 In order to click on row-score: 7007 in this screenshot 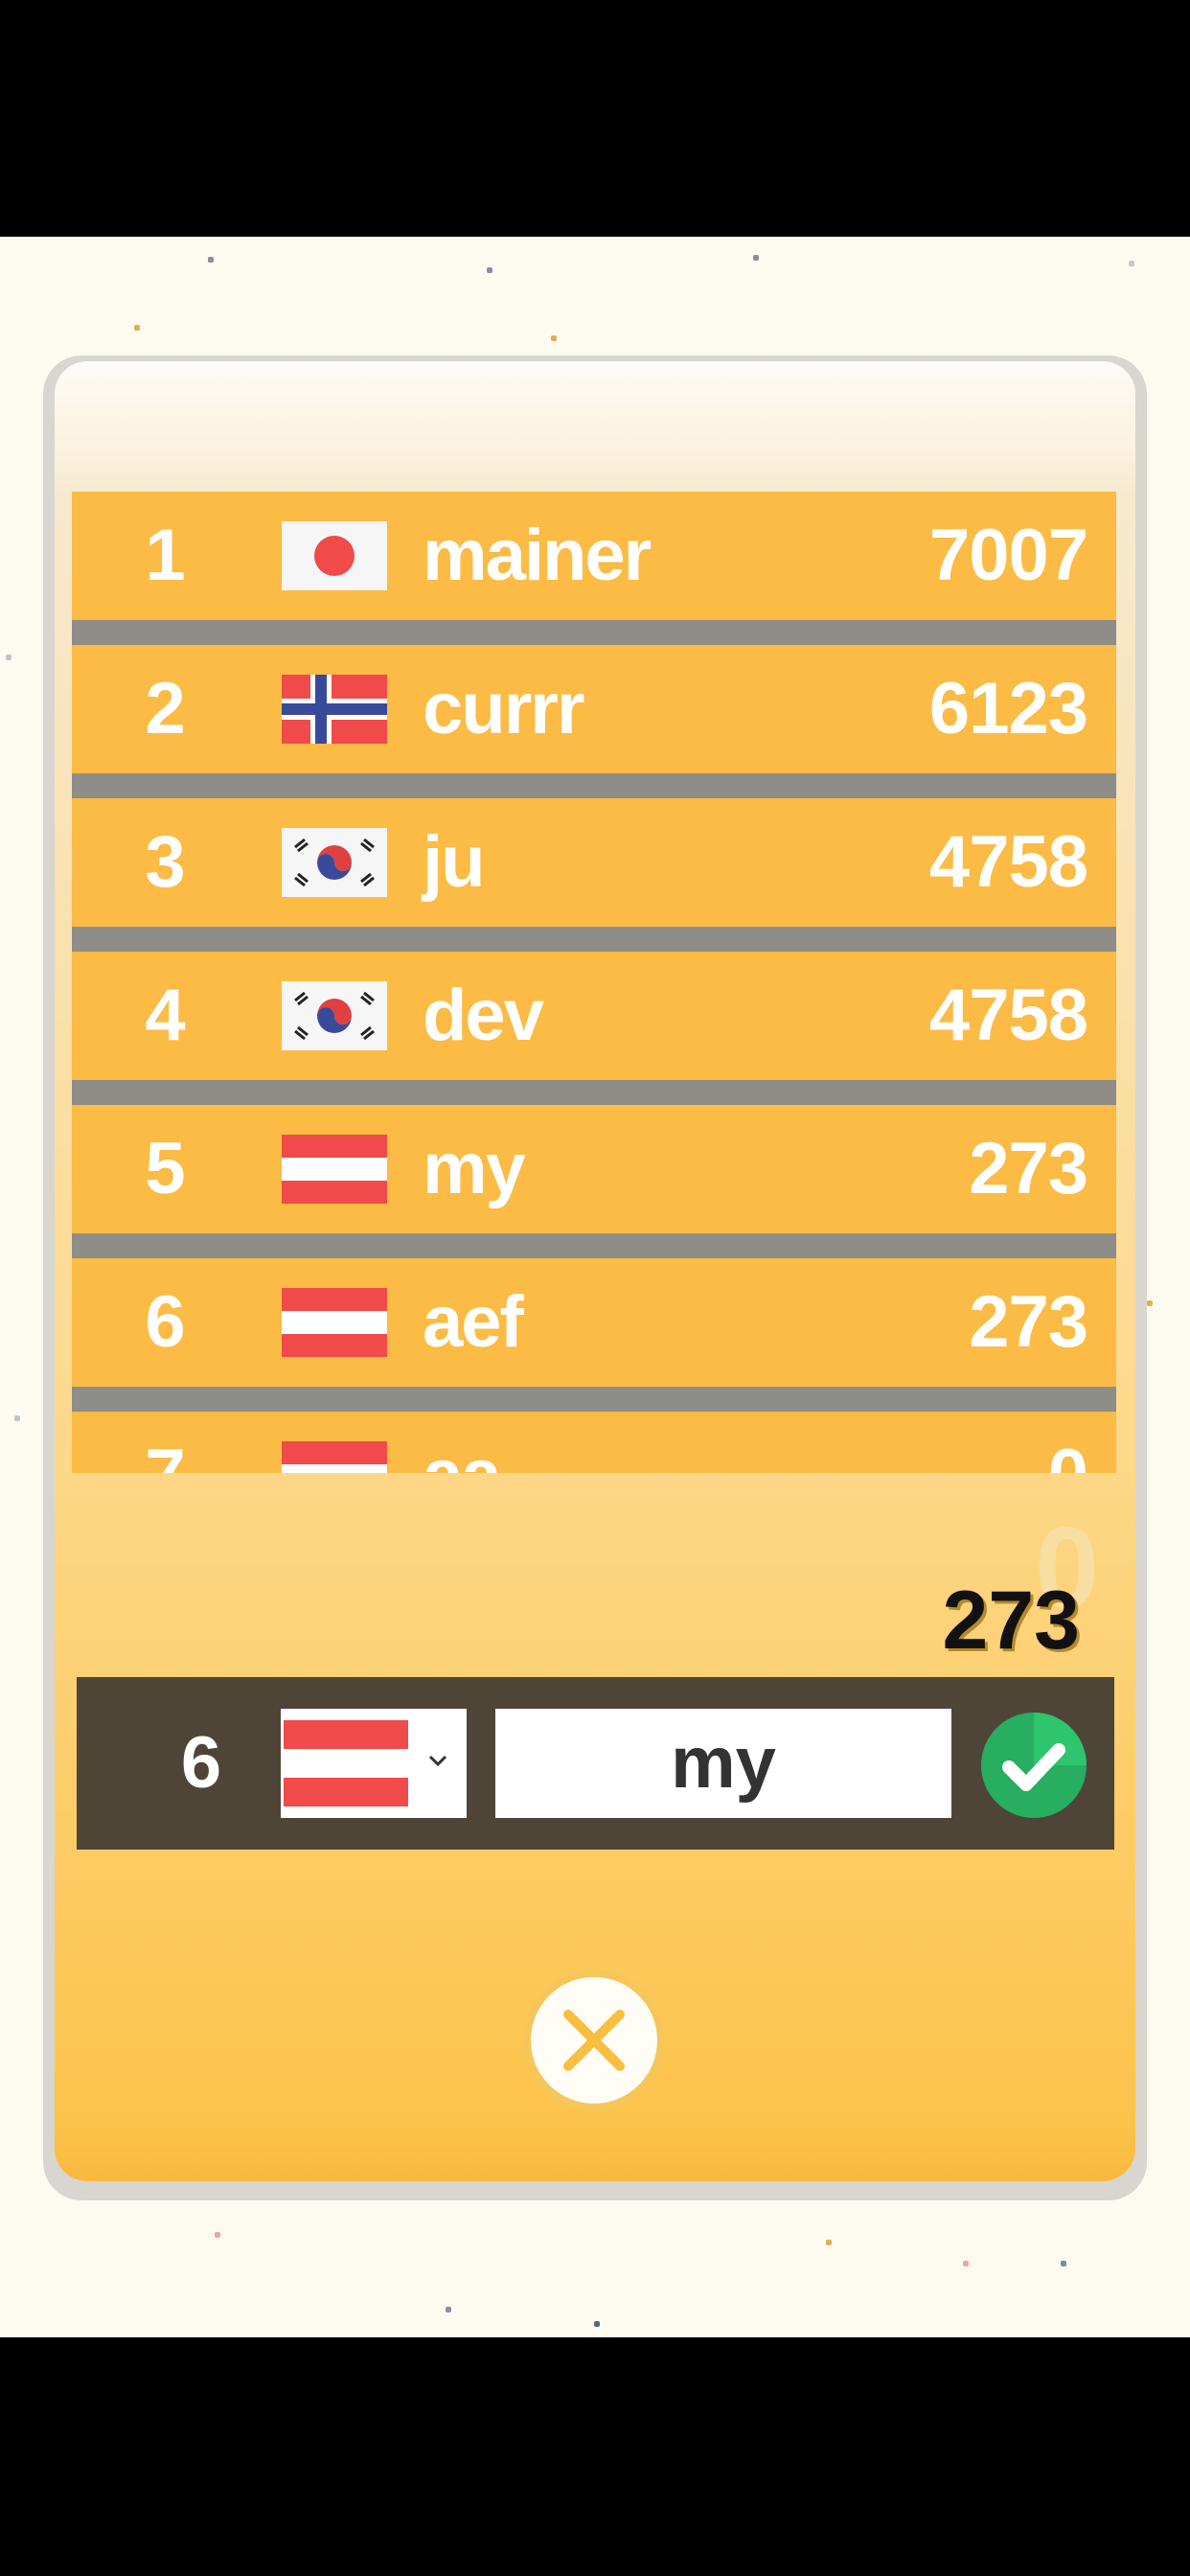, I will do `click(1008, 555)`.